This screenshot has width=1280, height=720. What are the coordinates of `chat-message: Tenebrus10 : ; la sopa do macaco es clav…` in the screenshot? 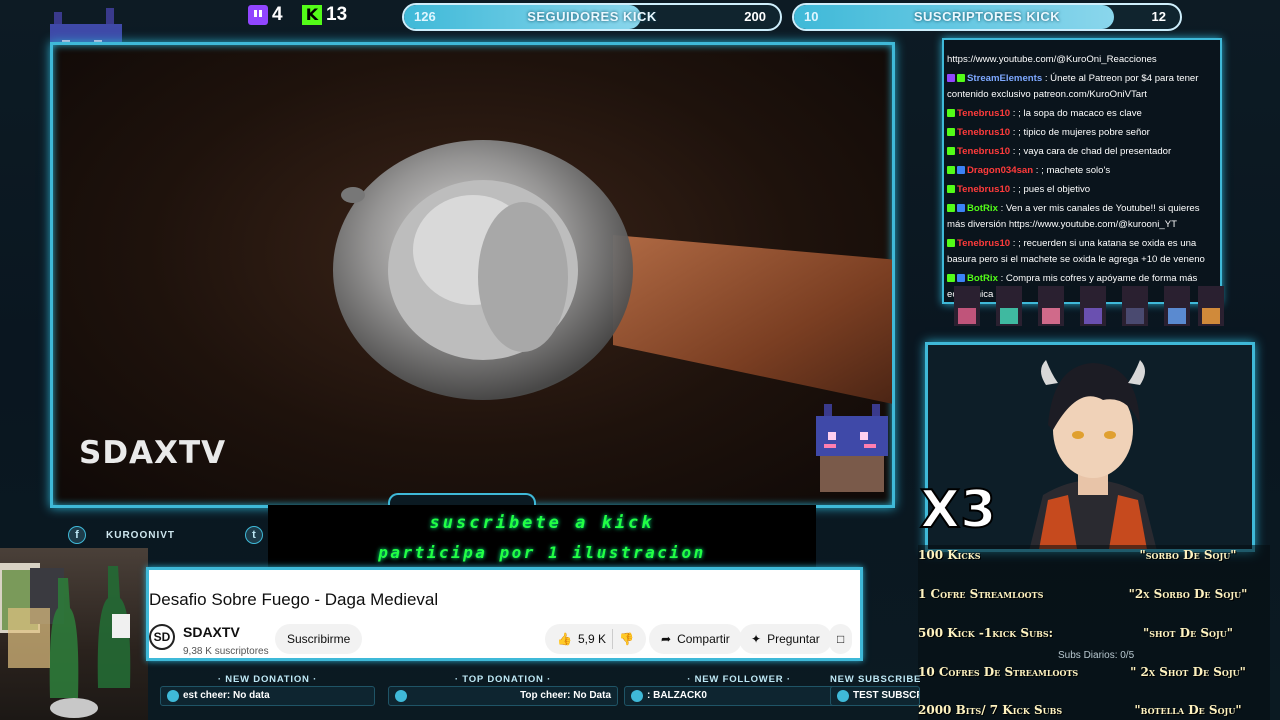 It's located at (1081, 114).